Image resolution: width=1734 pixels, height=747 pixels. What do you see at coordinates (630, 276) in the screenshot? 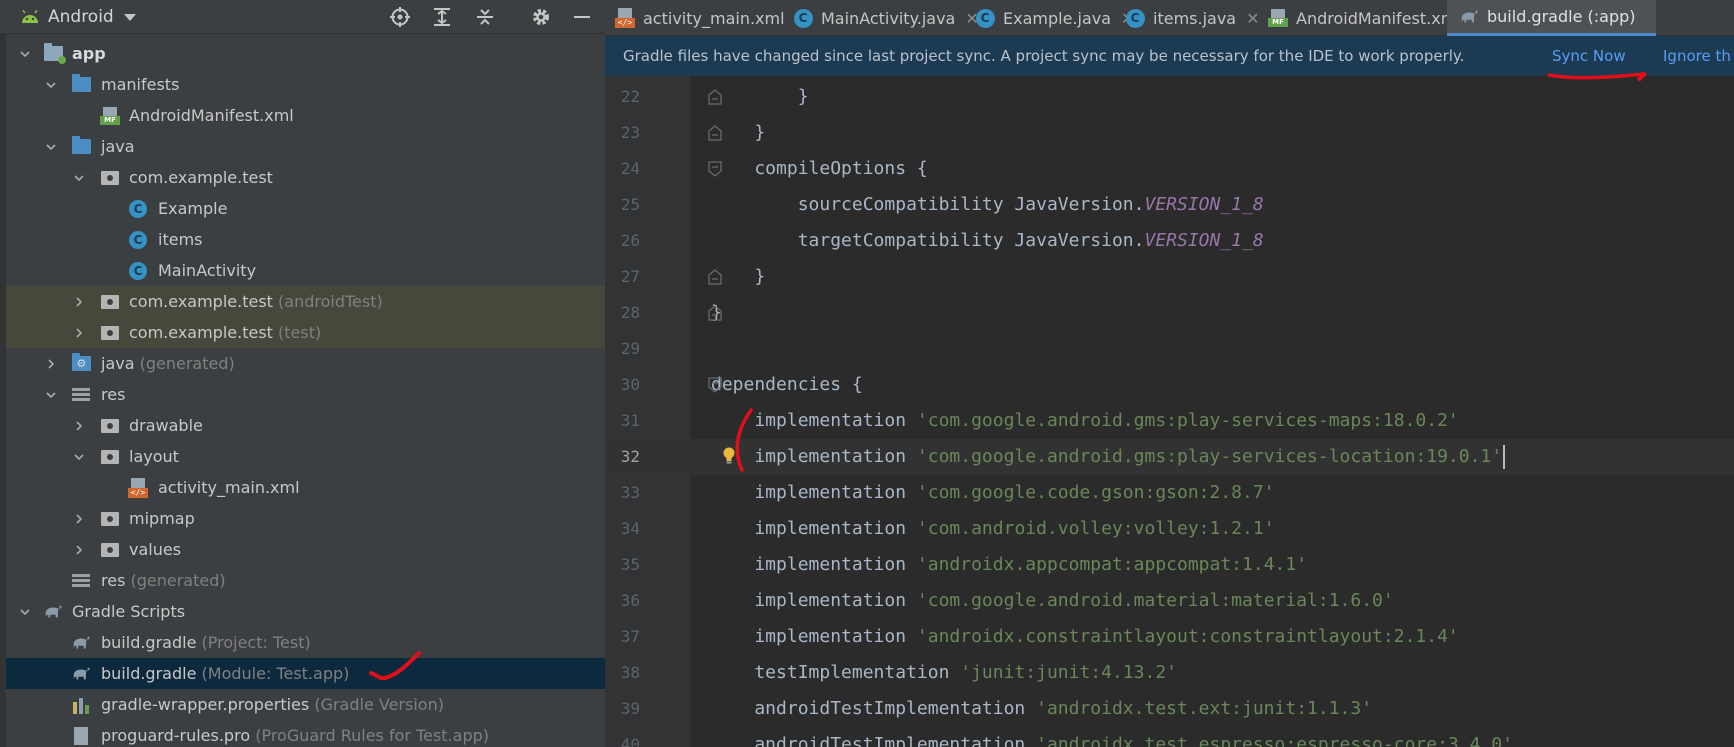
I see `line-number: 27` at bounding box center [630, 276].